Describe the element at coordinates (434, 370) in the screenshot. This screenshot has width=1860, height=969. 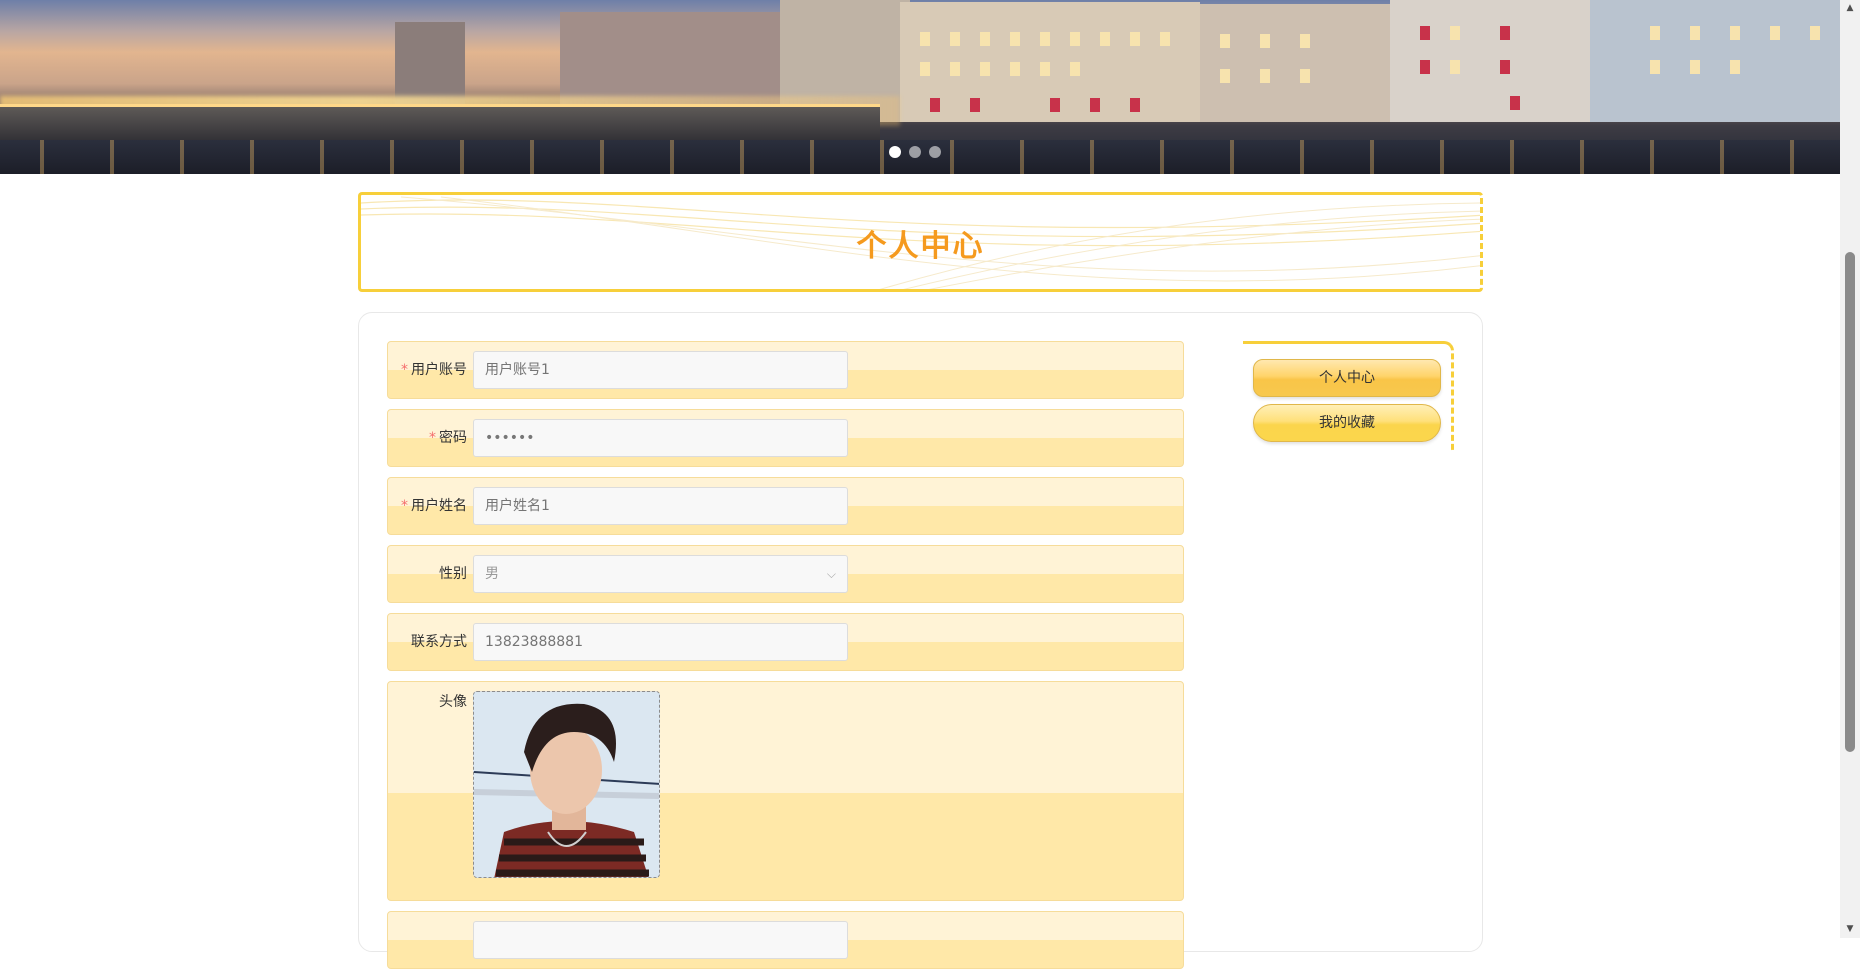
I see `account-label: * 用户账号` at that location.